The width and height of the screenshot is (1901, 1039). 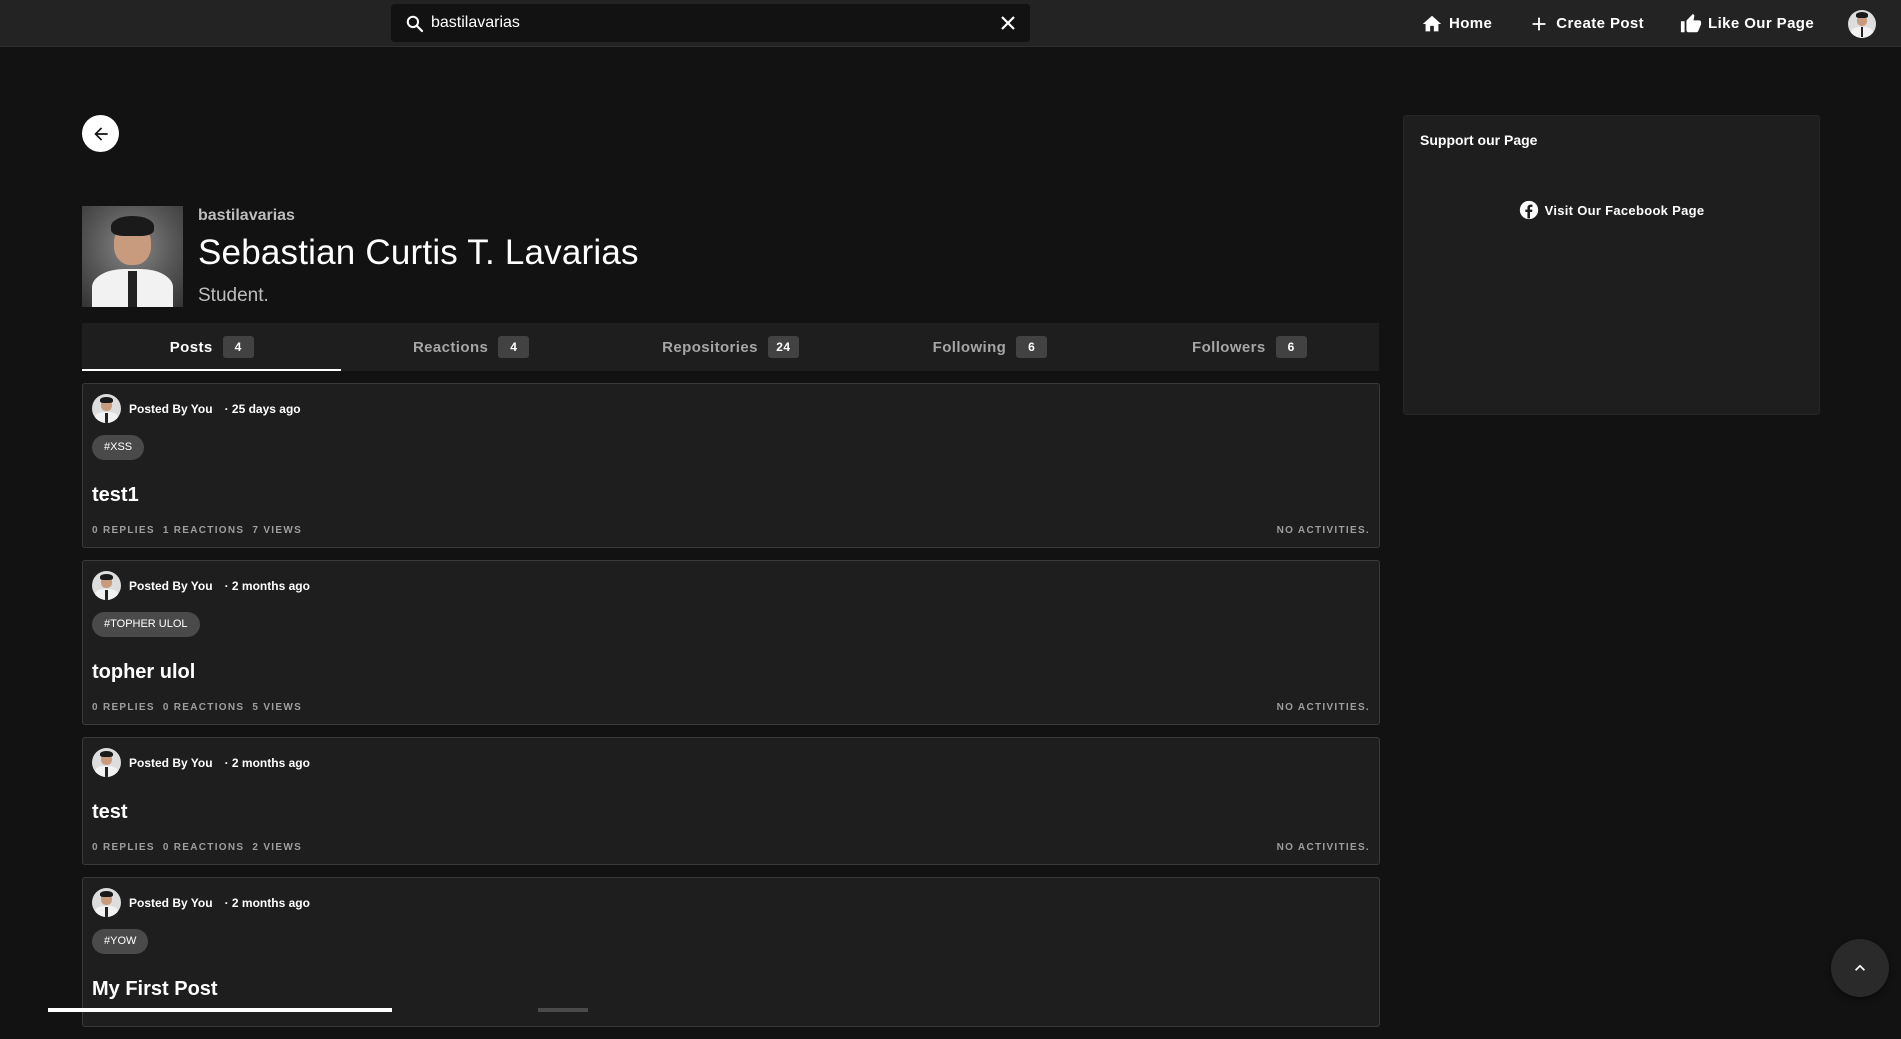 I want to click on post-views: 7 VIEWS, so click(x=277, y=530).